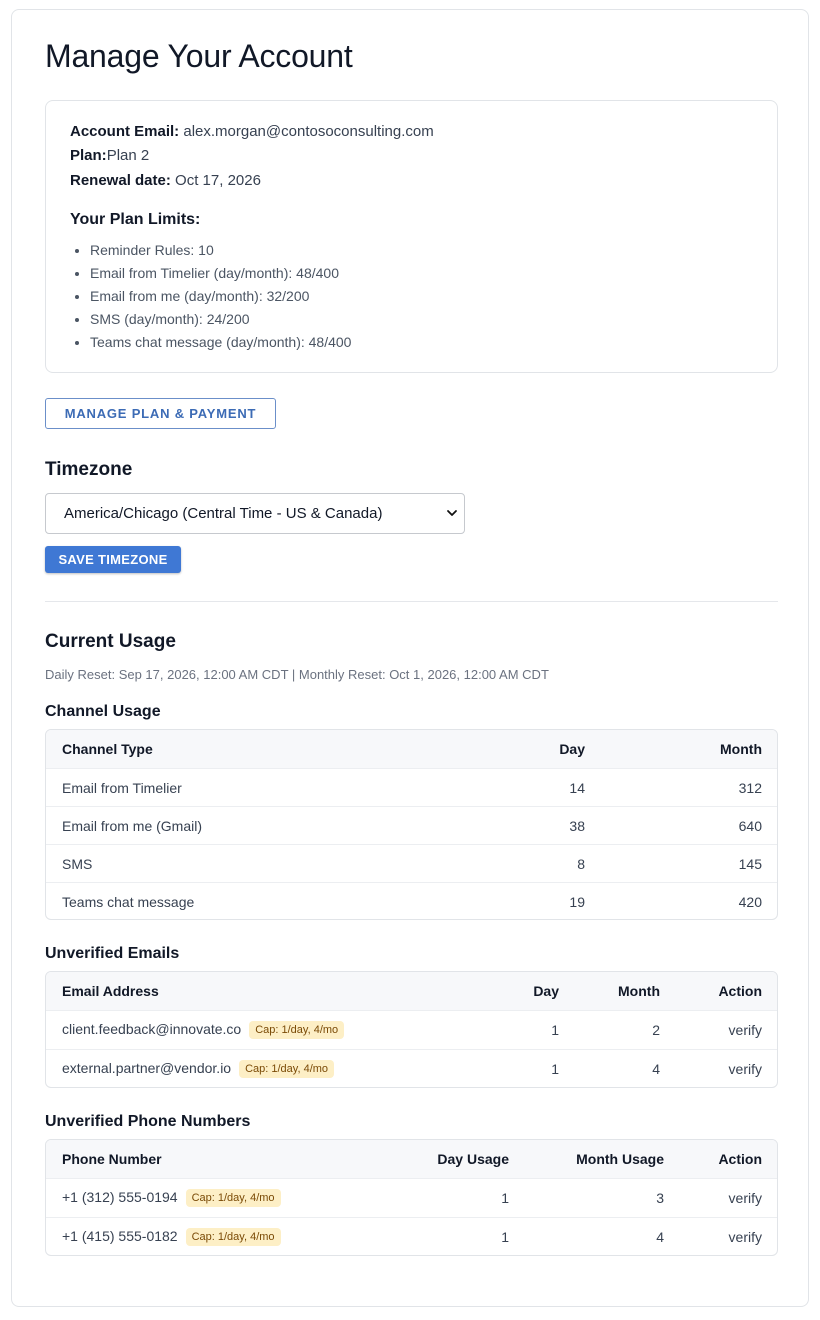 This screenshot has width=820, height=1320. I want to click on channel-day: 38, so click(577, 826).